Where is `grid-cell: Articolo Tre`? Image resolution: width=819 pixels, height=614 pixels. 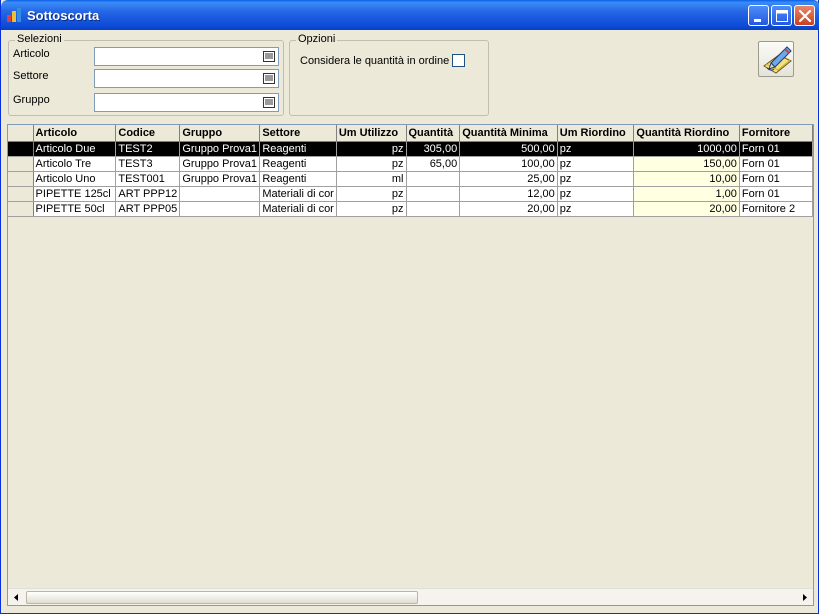
grid-cell: Articolo Tre is located at coordinates (75, 164).